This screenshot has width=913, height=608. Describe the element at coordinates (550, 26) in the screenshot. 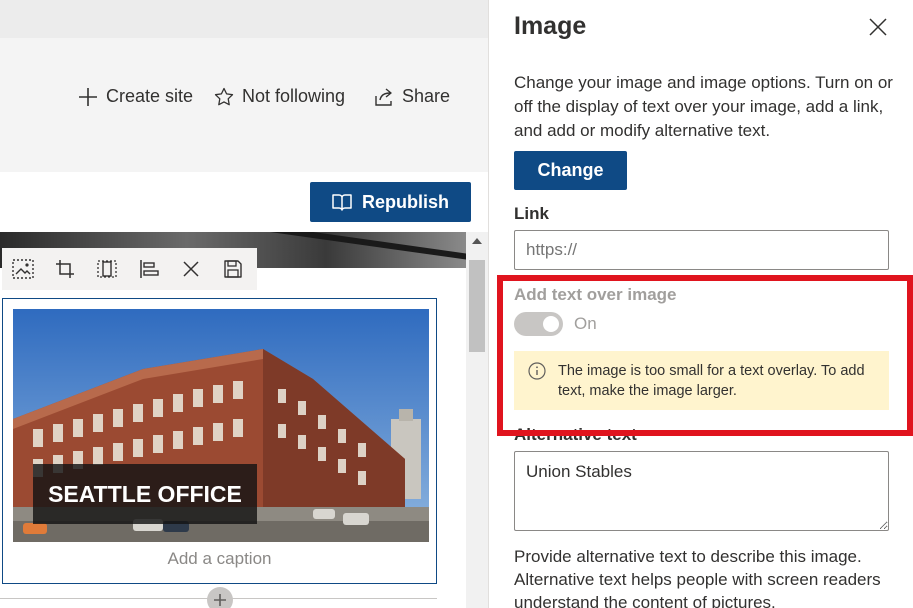

I see `pane-title: Image` at that location.